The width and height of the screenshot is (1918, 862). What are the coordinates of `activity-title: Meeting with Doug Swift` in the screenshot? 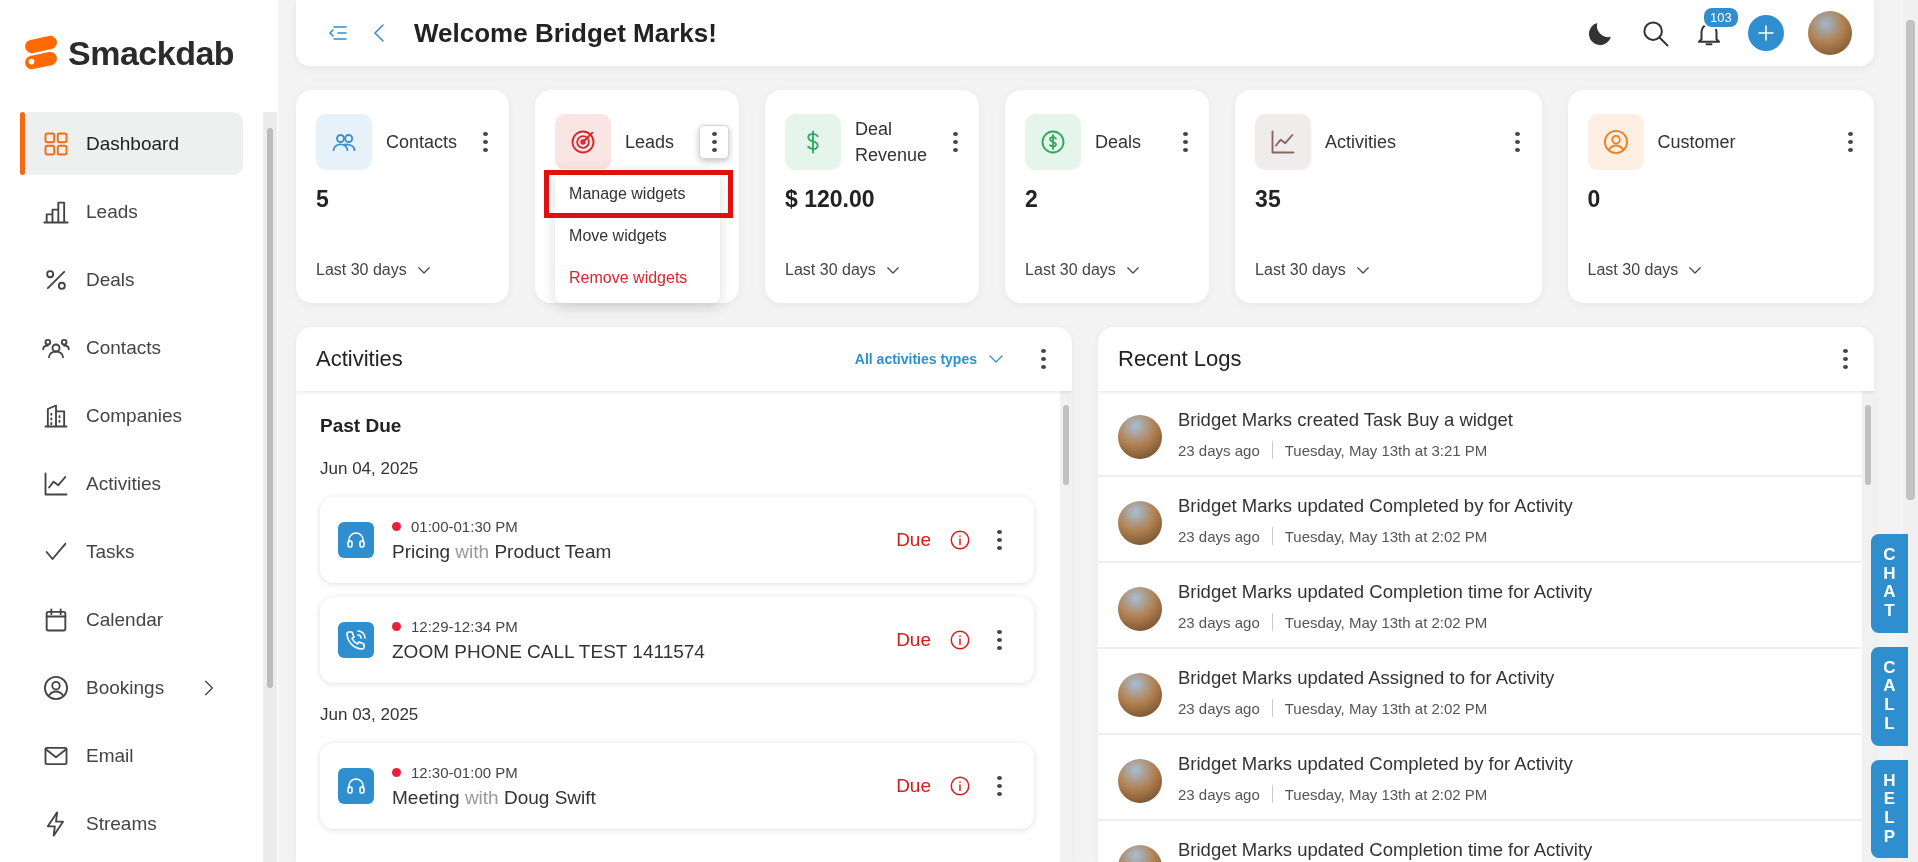 It's located at (494, 797).